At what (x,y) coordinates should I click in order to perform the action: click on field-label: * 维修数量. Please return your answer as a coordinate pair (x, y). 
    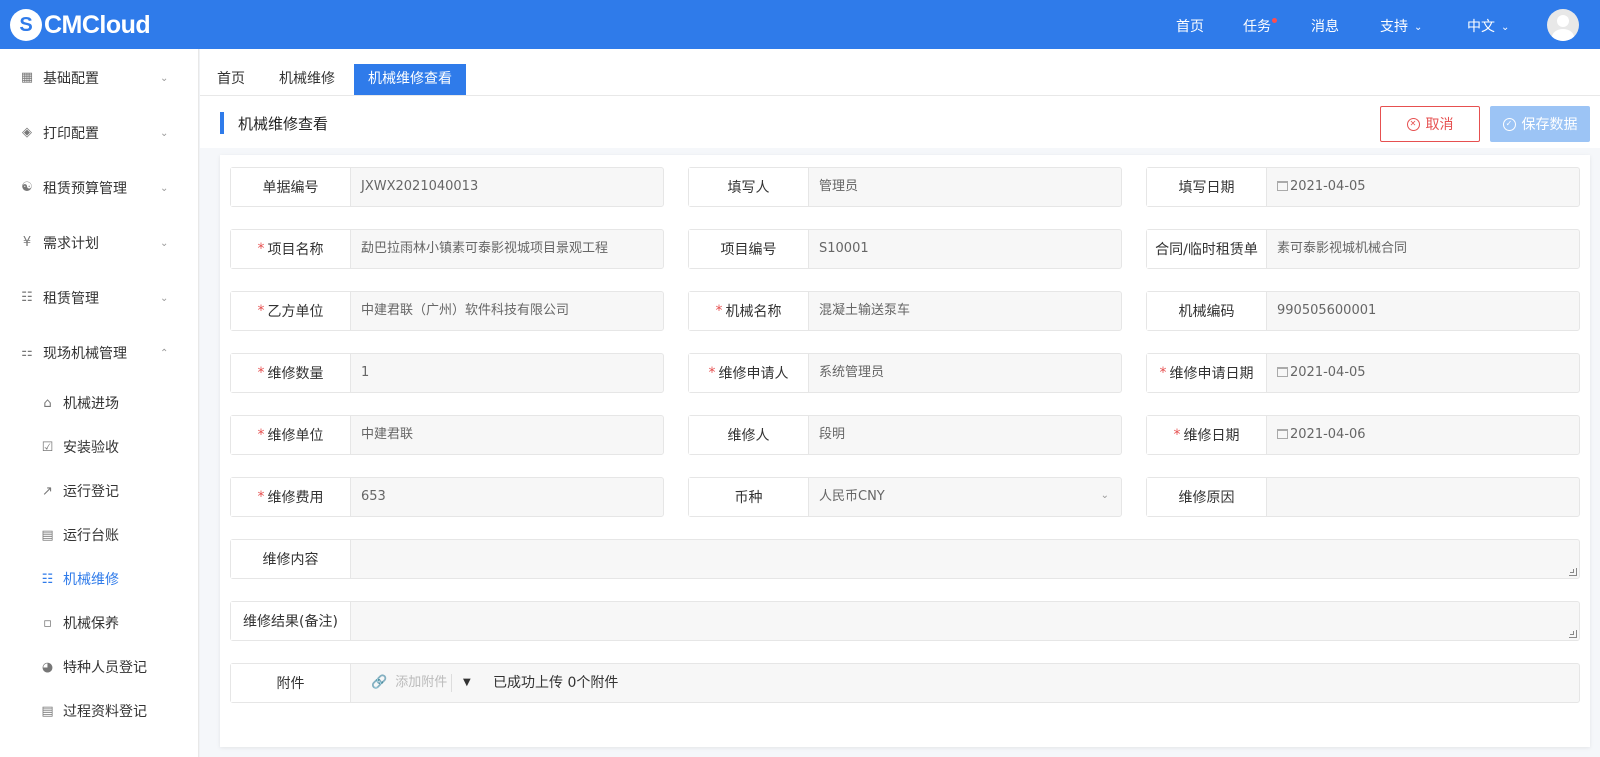
    Looking at the image, I should click on (291, 373).